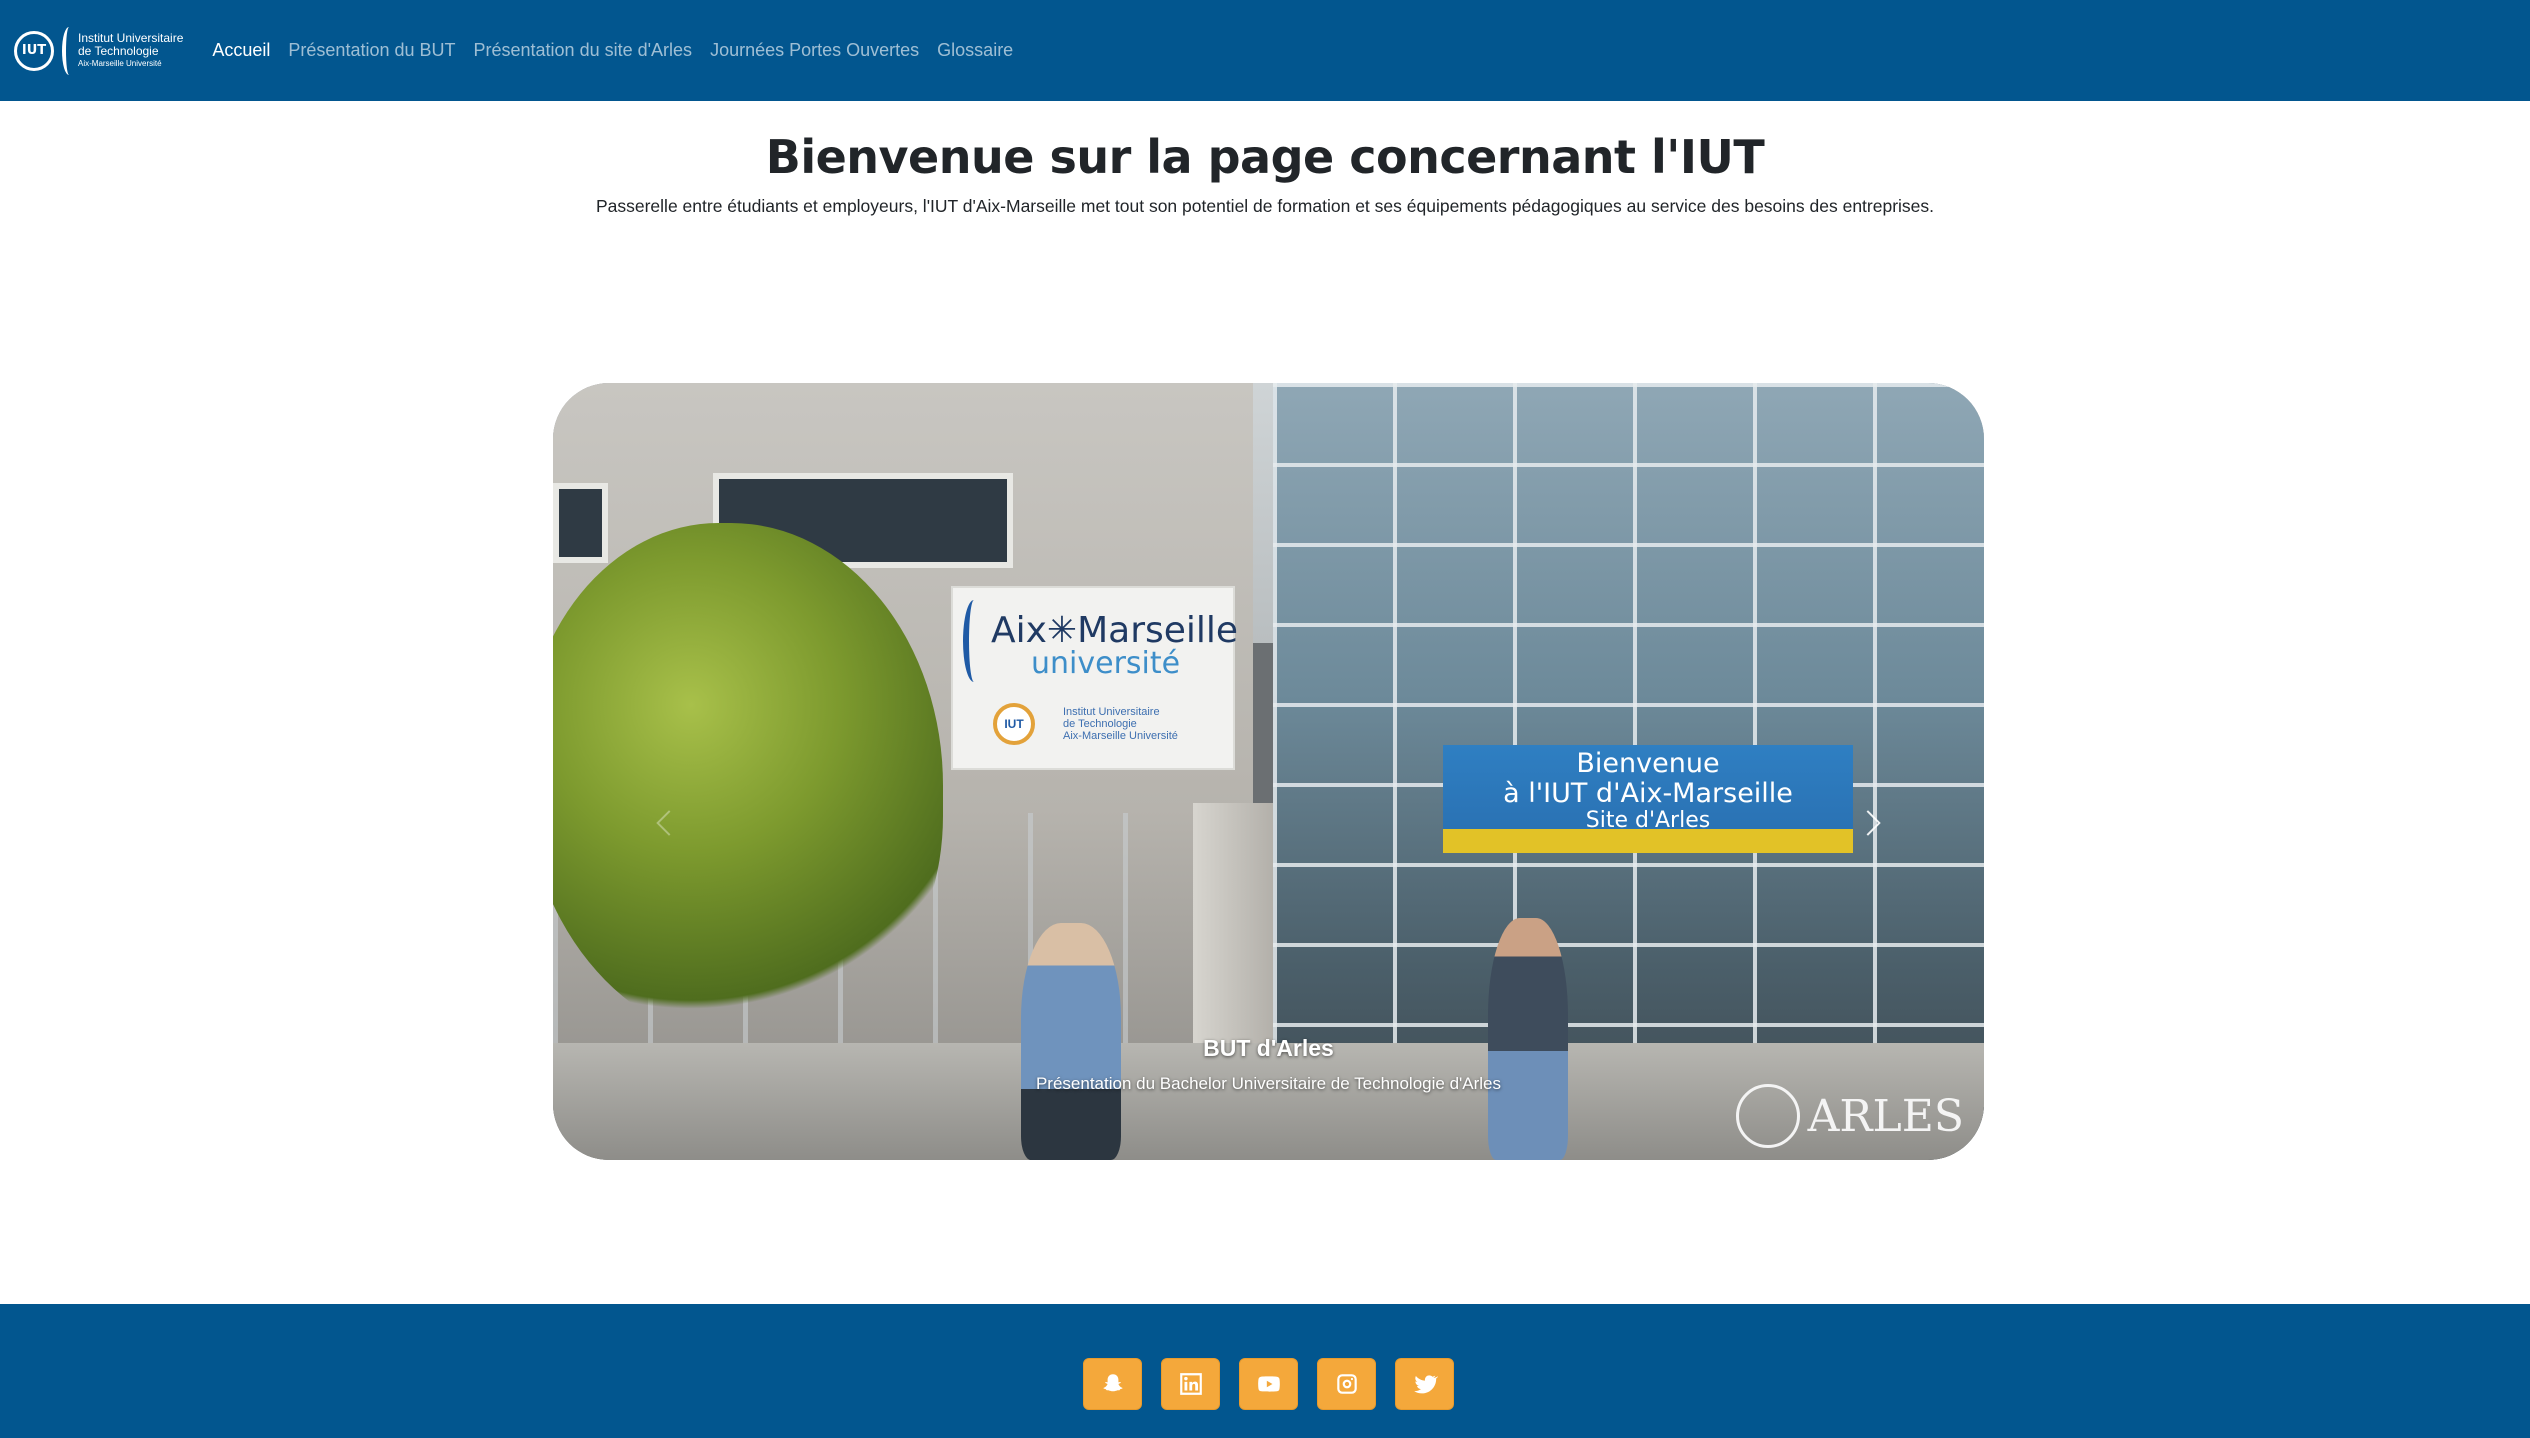  I want to click on sign-sub-text: université, so click(1106, 663).